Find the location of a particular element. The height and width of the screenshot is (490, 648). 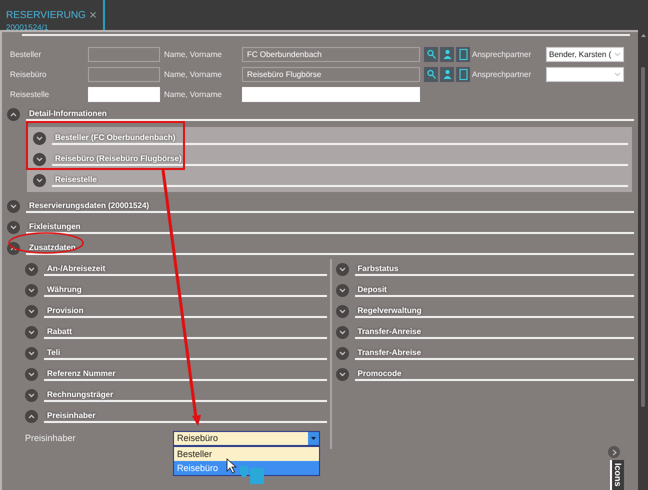

section-title: Zusatzdaten is located at coordinates (330, 248).